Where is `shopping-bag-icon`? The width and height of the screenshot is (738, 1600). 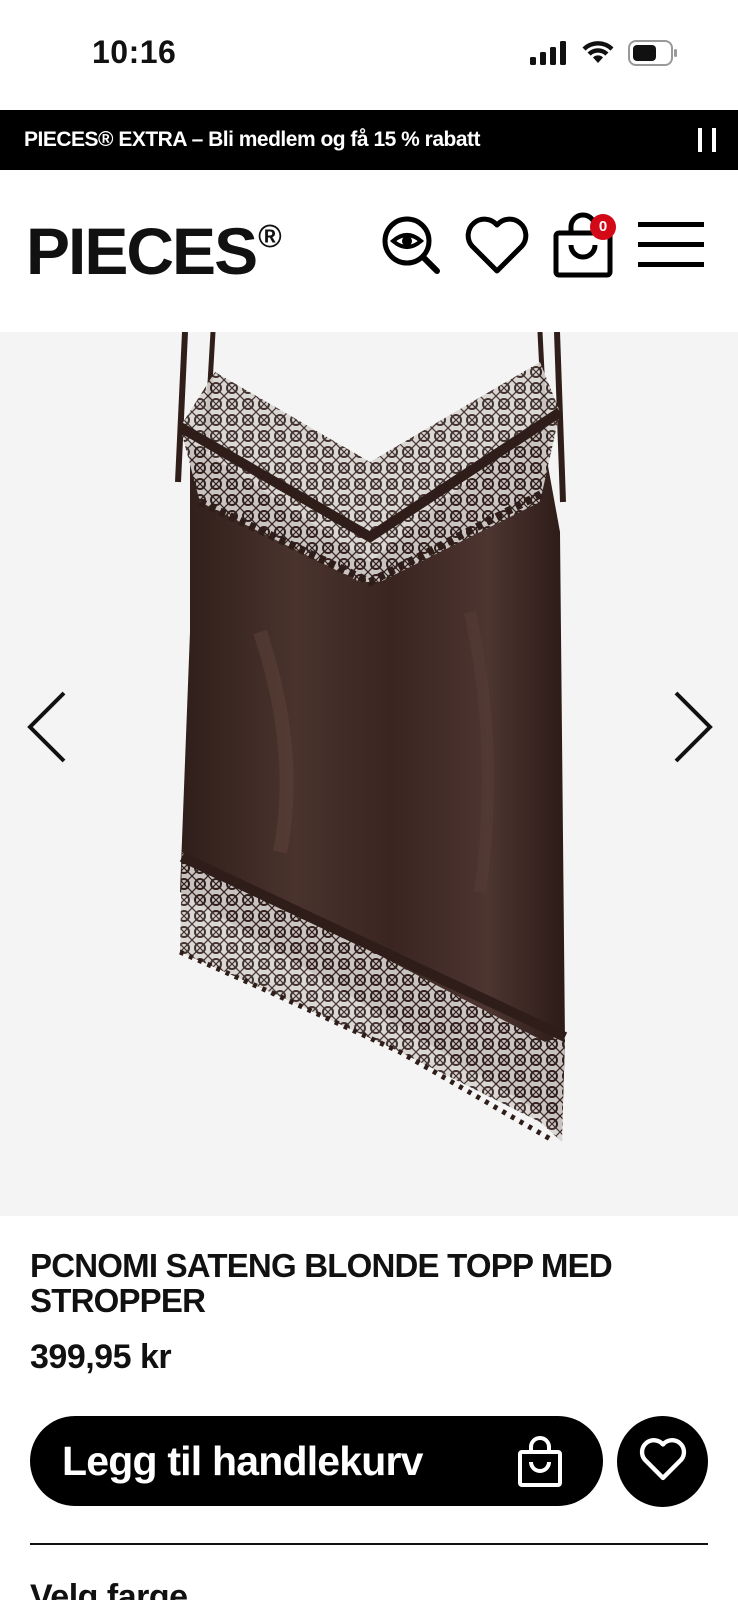
shopping-bag-icon is located at coordinates (540, 1464).